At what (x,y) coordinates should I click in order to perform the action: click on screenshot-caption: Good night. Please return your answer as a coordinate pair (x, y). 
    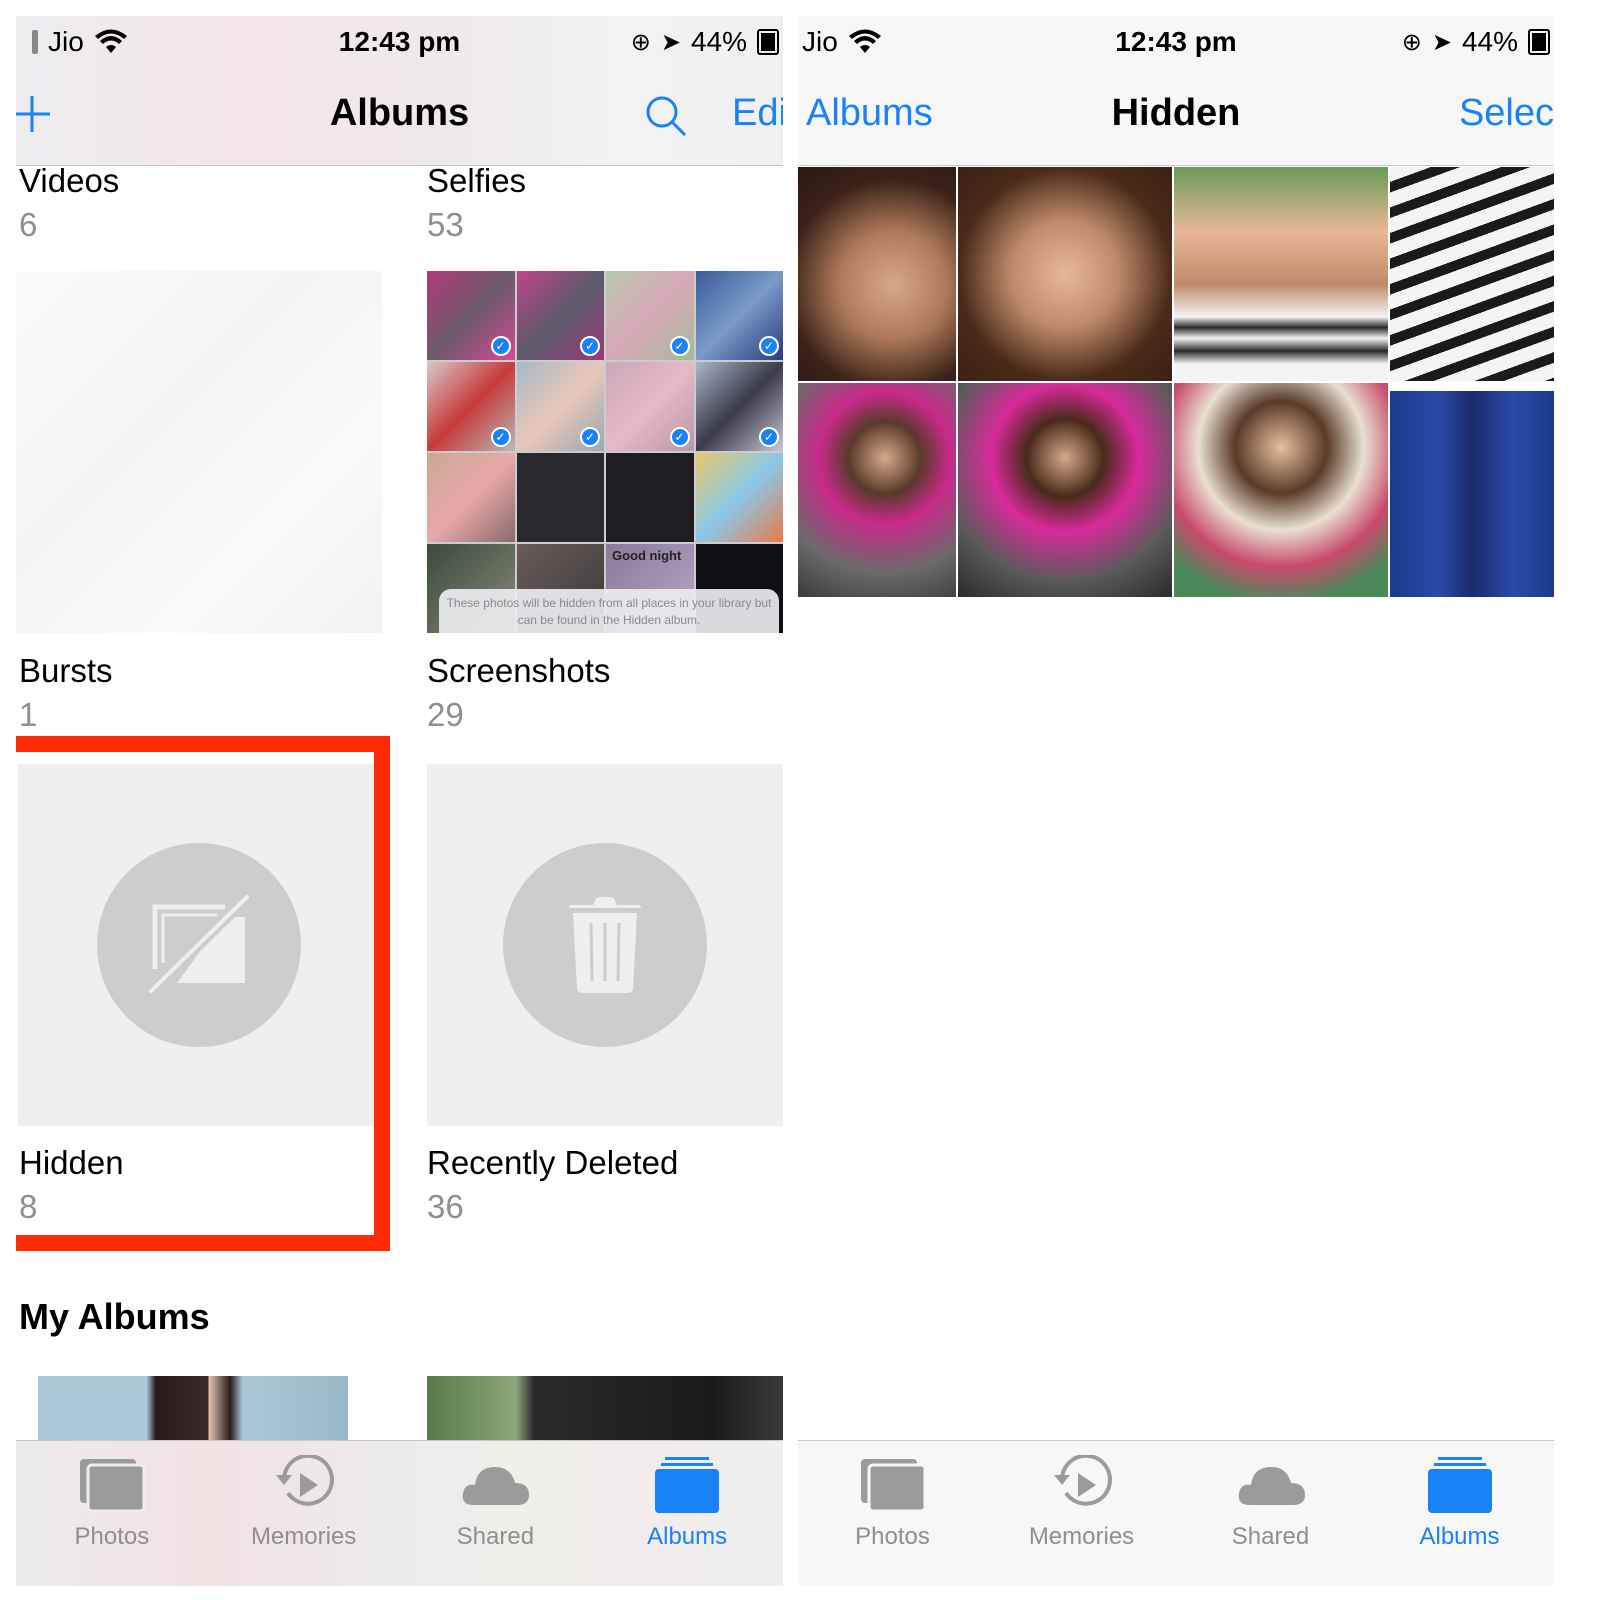
    Looking at the image, I should click on (647, 555).